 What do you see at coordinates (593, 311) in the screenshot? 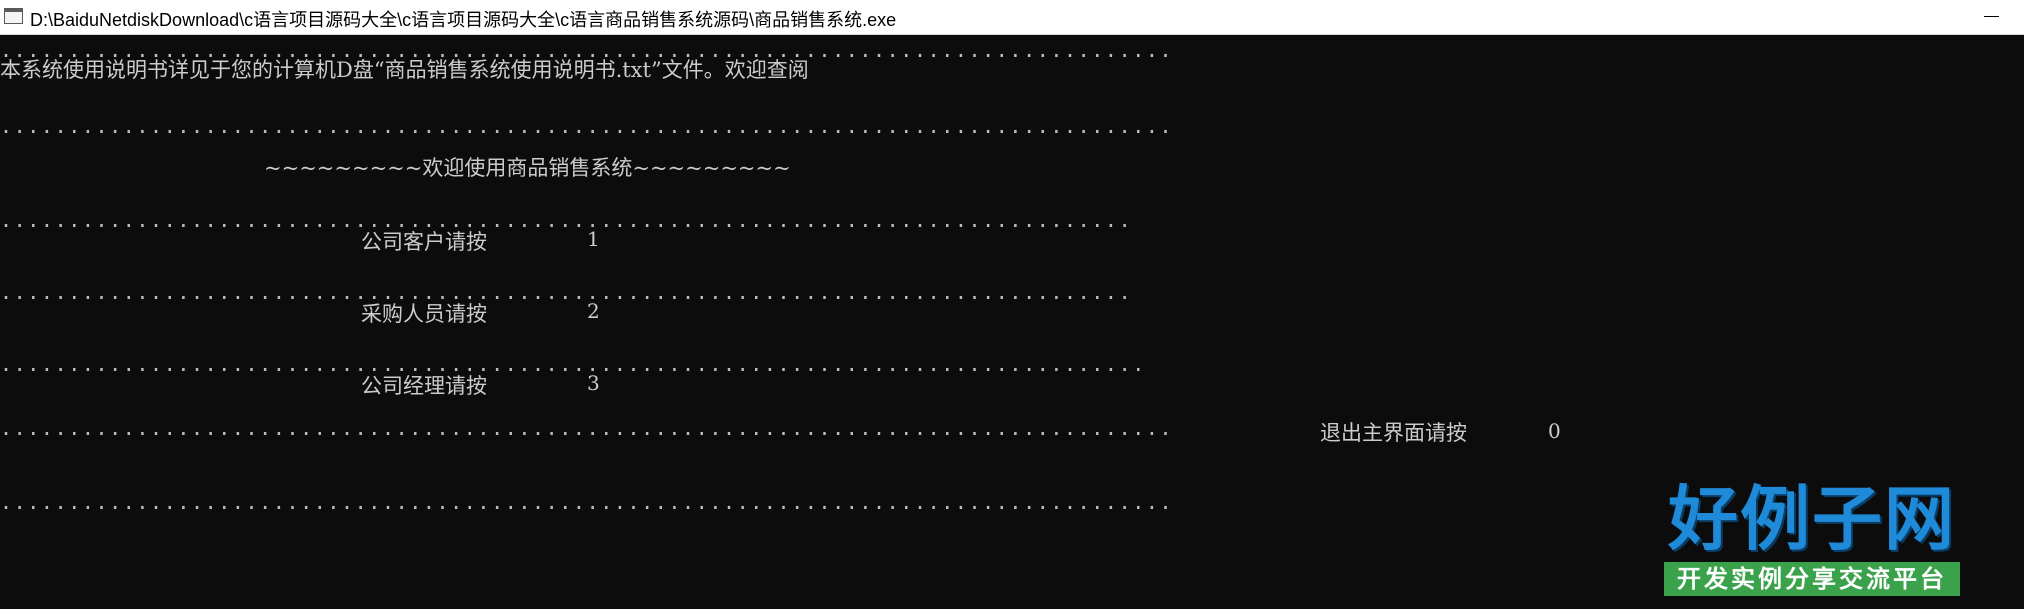
I see `menu-purchaser-key: 2` at bounding box center [593, 311].